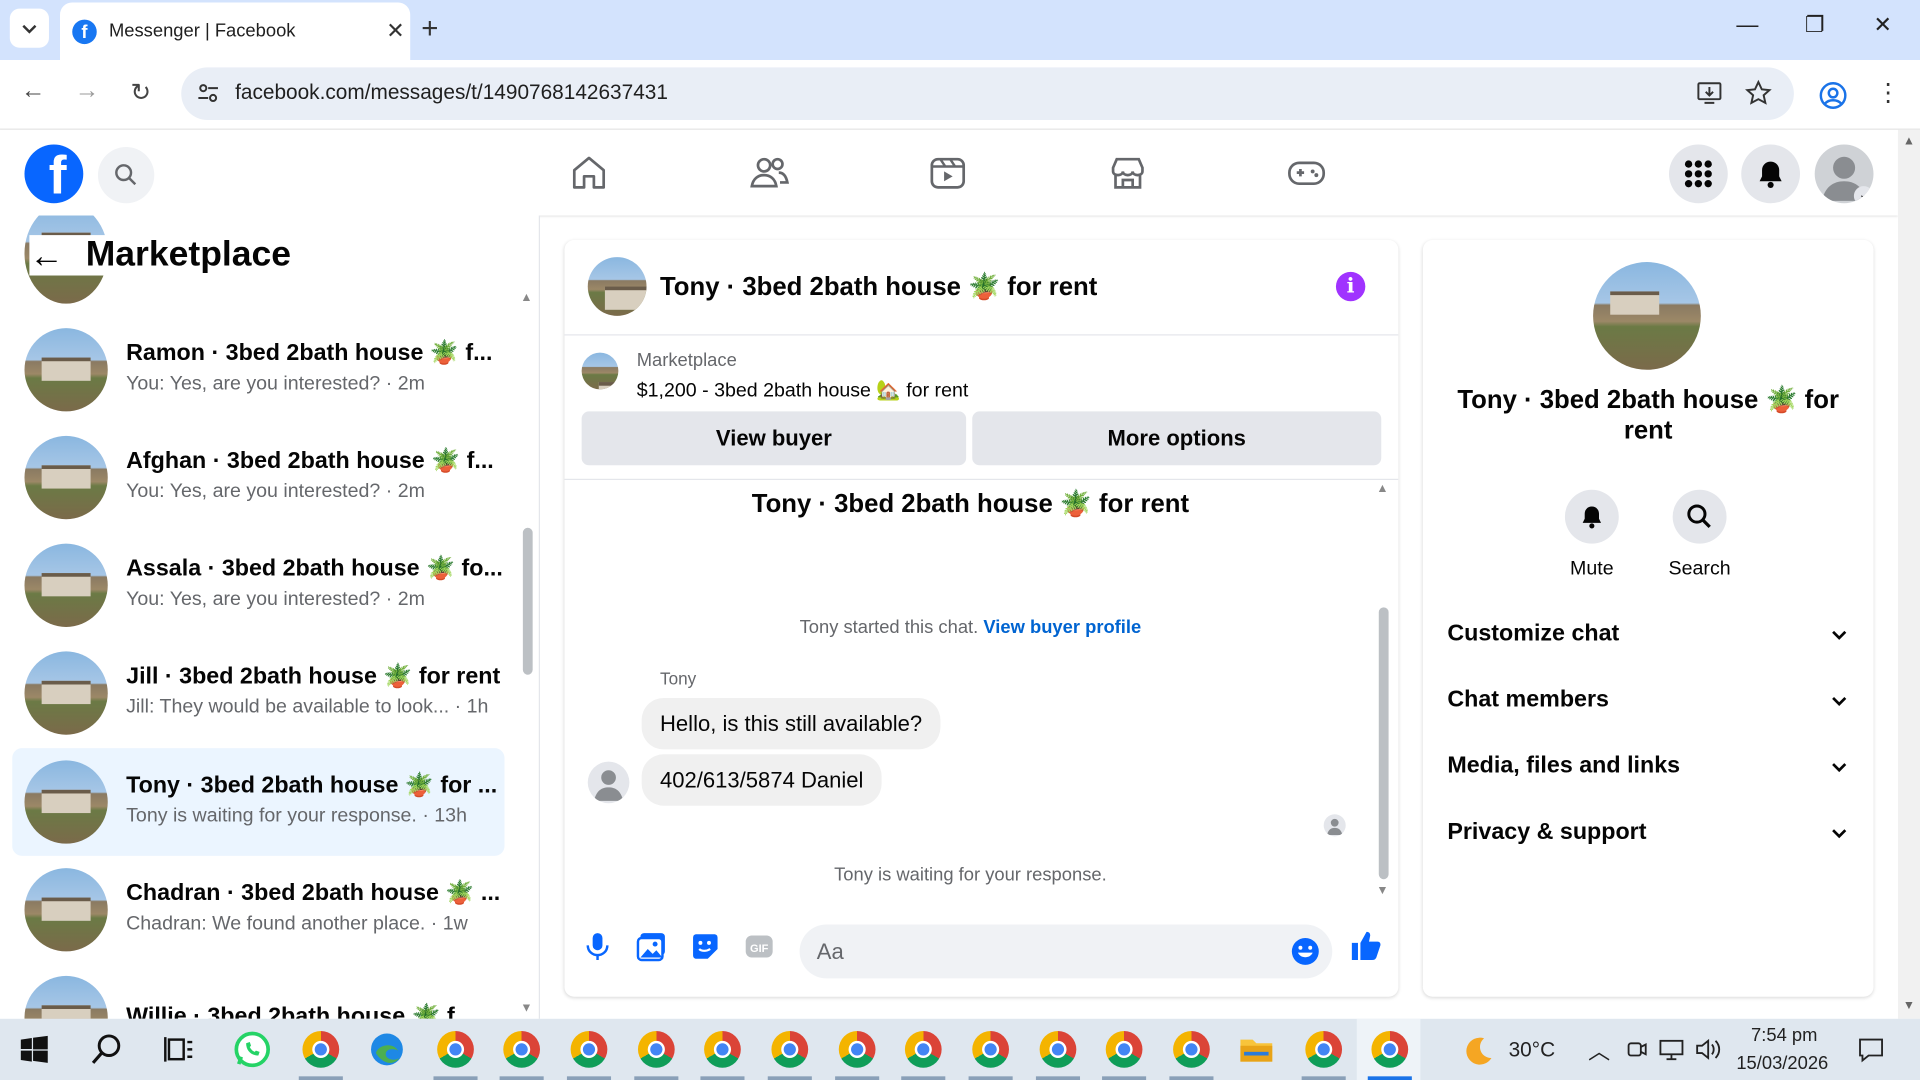 This screenshot has width=1920, height=1080. What do you see at coordinates (33, 91) in the screenshot?
I see `back-icon: ←` at bounding box center [33, 91].